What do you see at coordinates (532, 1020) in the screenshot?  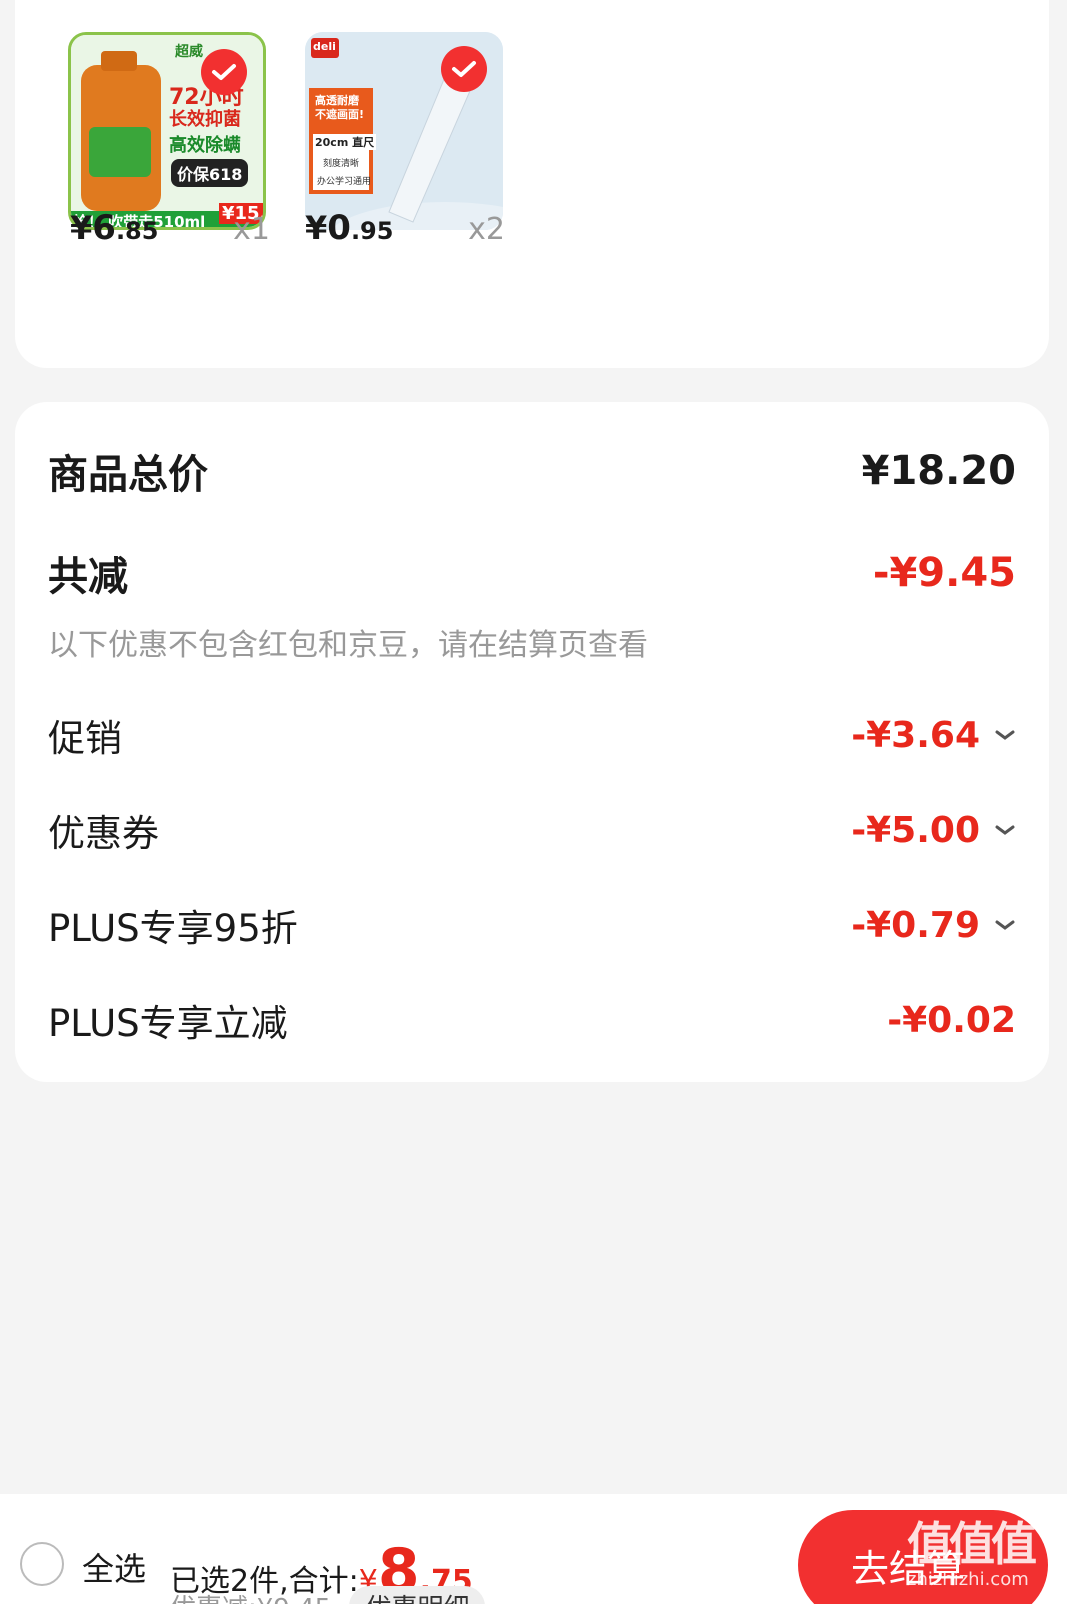 I see `plus-reduction-row: PLUS专享立减 -¥0.02` at bounding box center [532, 1020].